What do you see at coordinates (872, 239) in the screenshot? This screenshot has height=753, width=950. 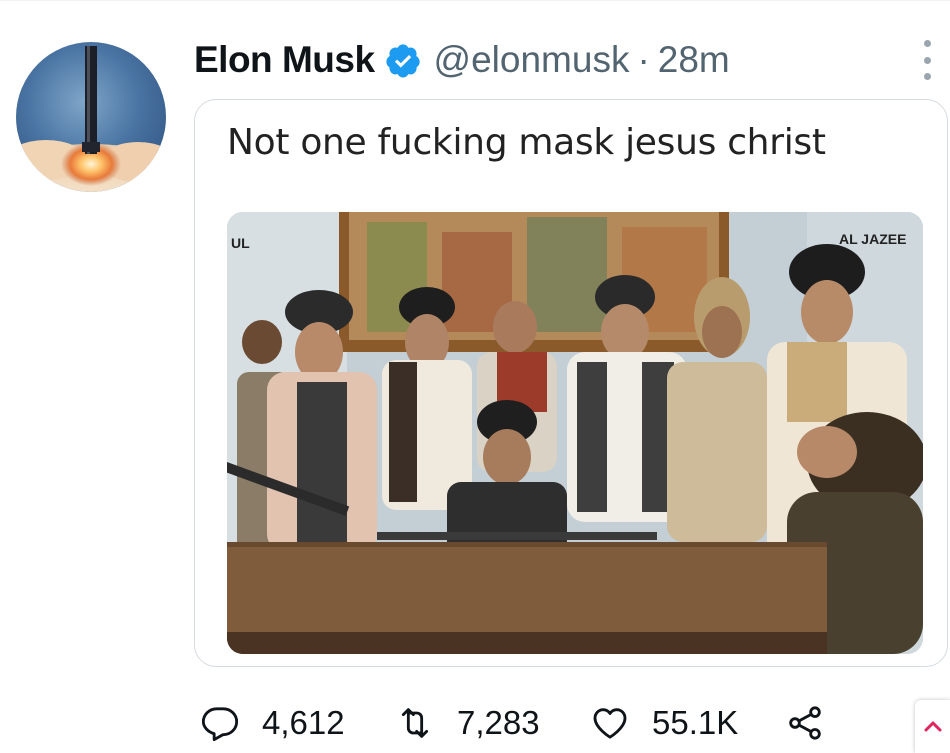 I see `watermark-right: AL JAZEE` at bounding box center [872, 239].